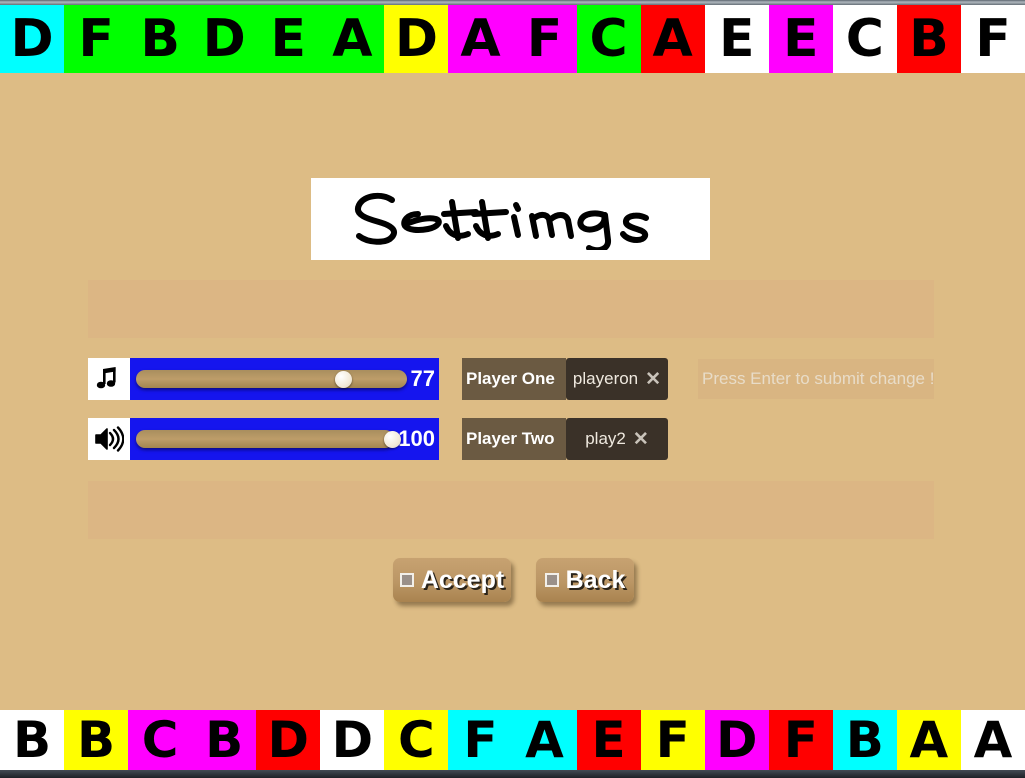  Describe the element at coordinates (96, 740) in the screenshot. I see `bottom-letter-tile-1: B` at that location.